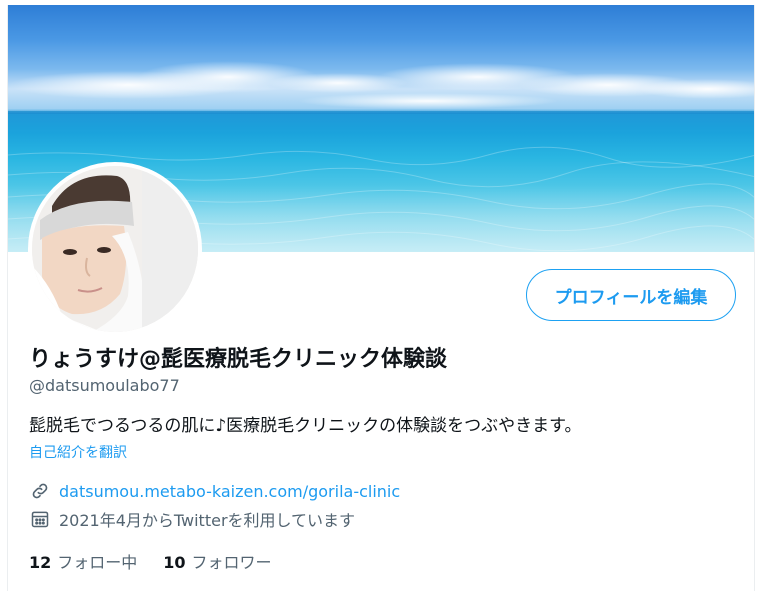 This screenshot has height=591, width=761. I want to click on edit-profile-button: プロフィールを編集, so click(631, 295).